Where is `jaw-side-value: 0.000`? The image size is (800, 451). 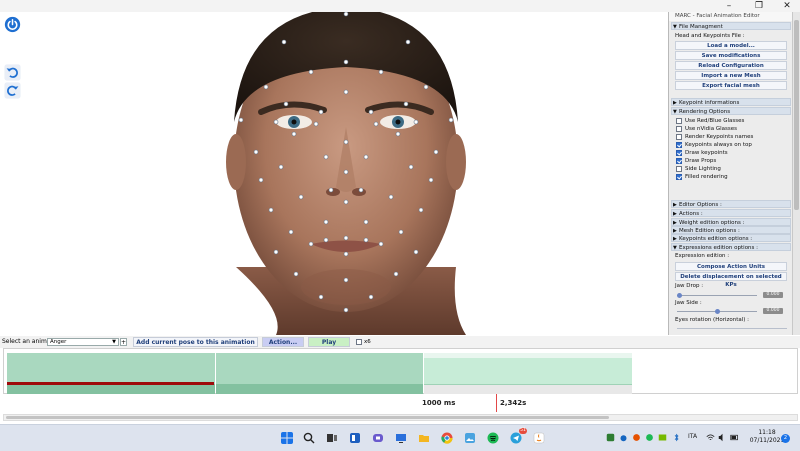 jaw-side-value: 0.000 is located at coordinates (773, 311).